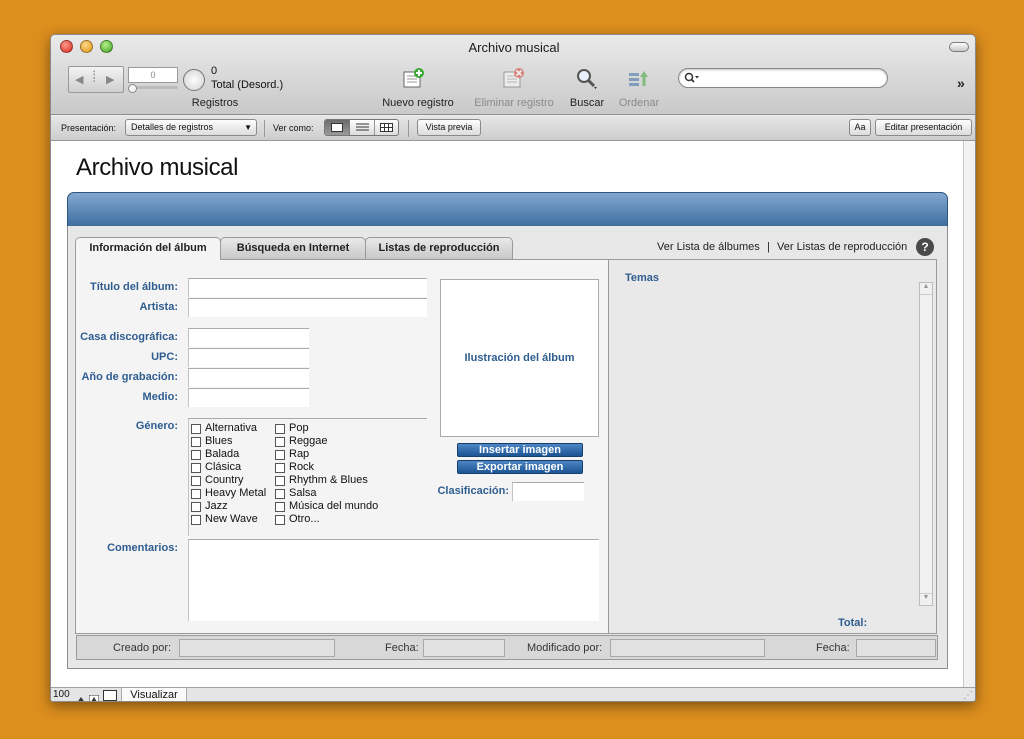 Image resolution: width=1024 pixels, height=739 pixels. I want to click on window-title: Archivo musical, so click(514, 47).